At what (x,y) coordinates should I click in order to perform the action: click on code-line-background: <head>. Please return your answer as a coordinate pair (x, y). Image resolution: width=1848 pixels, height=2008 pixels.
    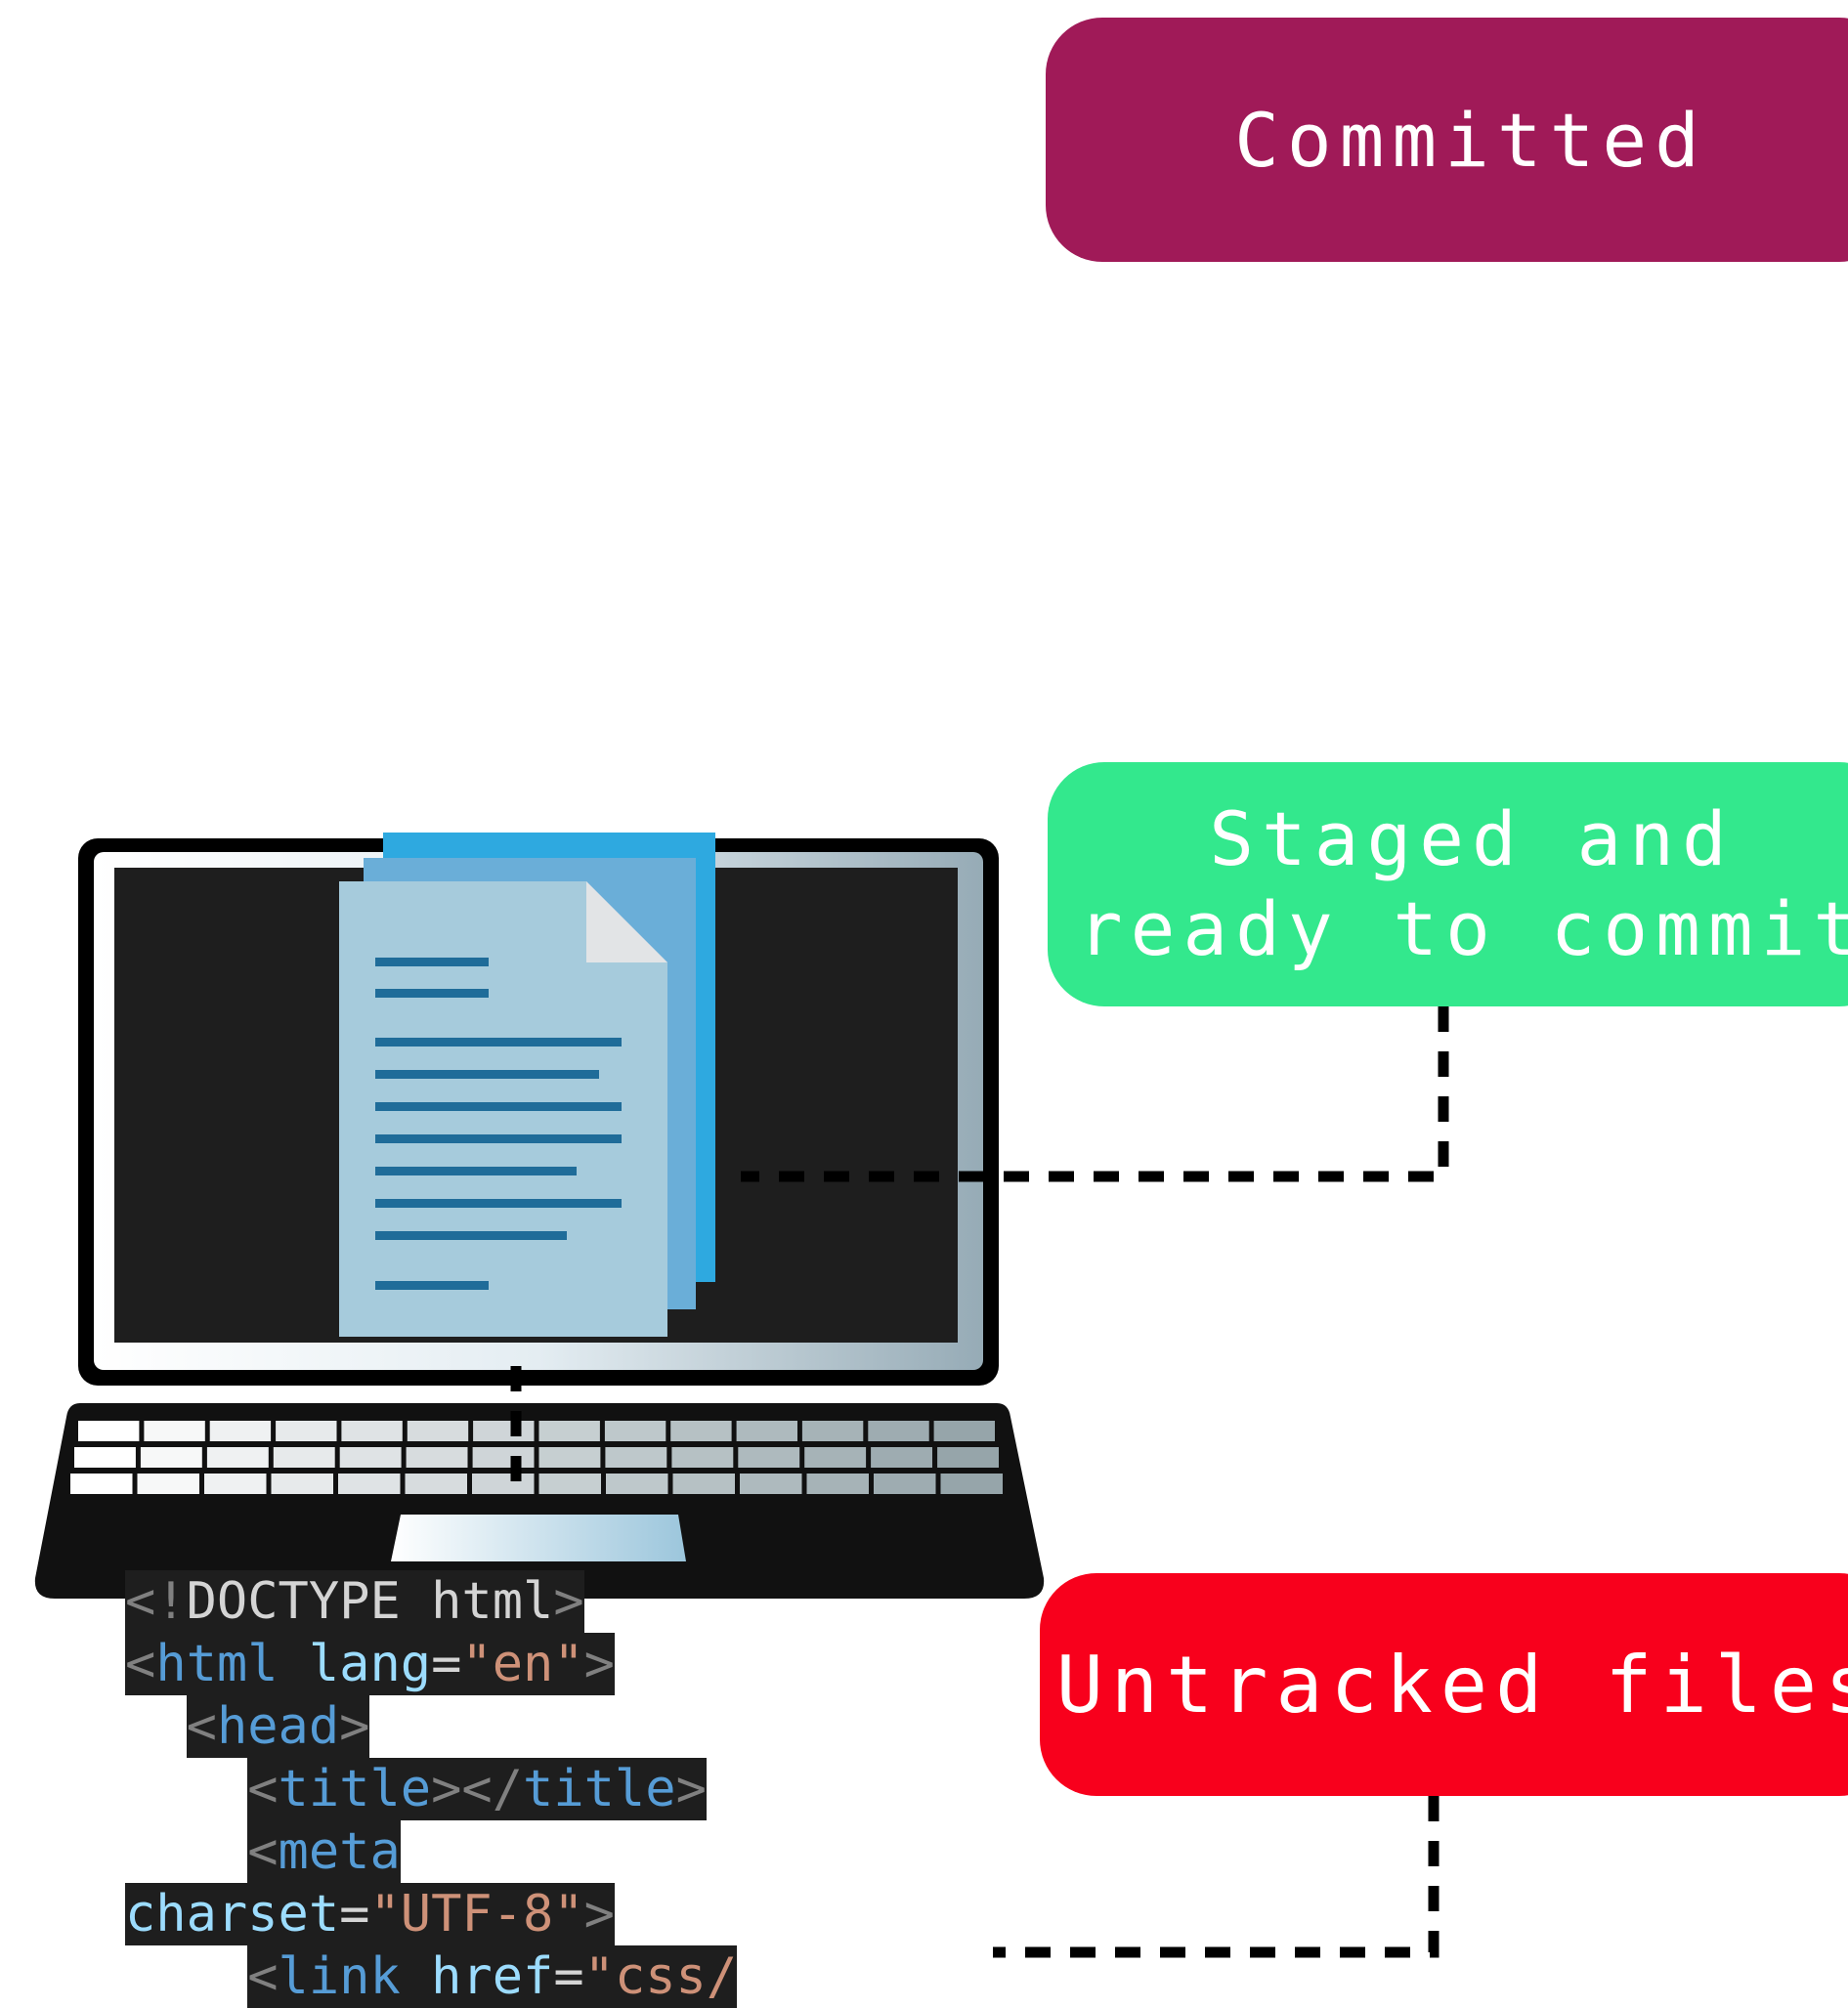
    Looking at the image, I should click on (278, 1726).